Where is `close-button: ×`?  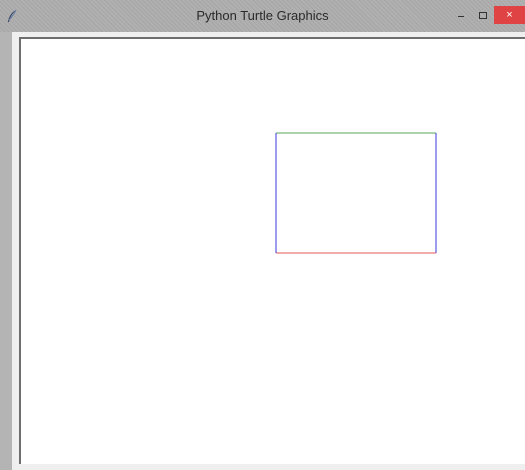
close-button: × is located at coordinates (509, 15).